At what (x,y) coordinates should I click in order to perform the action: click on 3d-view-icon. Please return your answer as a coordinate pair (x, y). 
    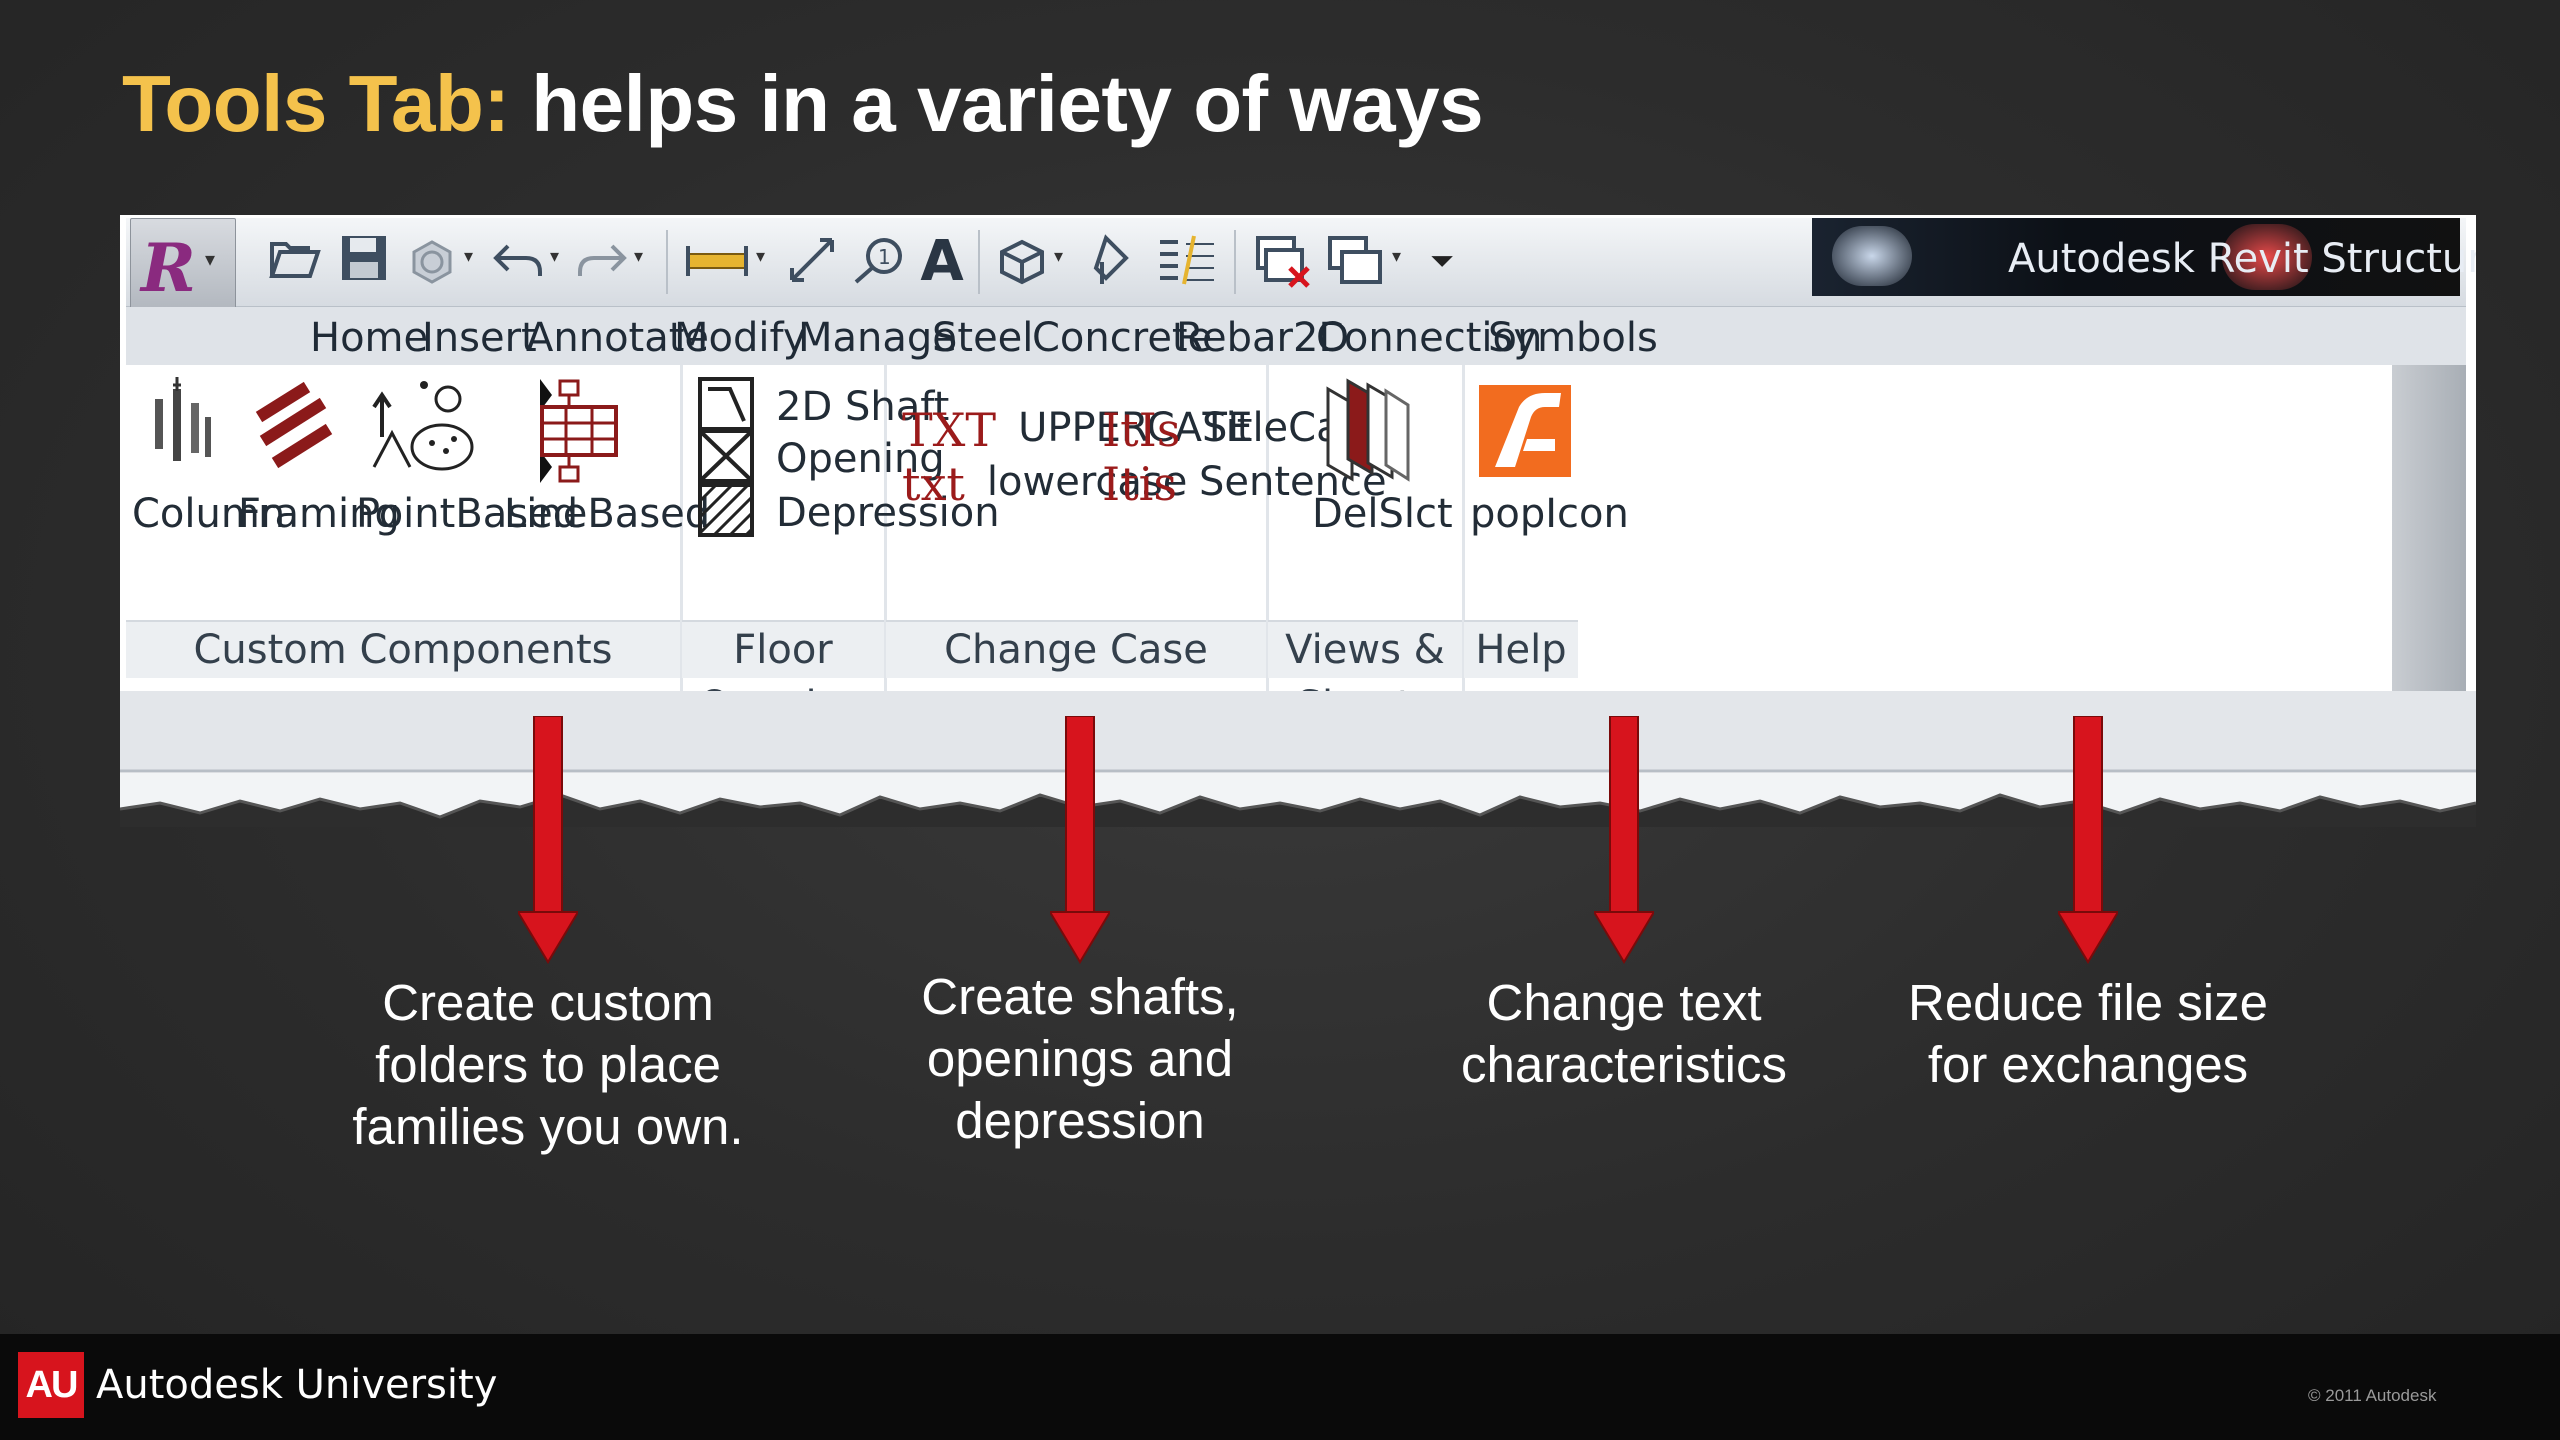
    Looking at the image, I should click on (1022, 262).